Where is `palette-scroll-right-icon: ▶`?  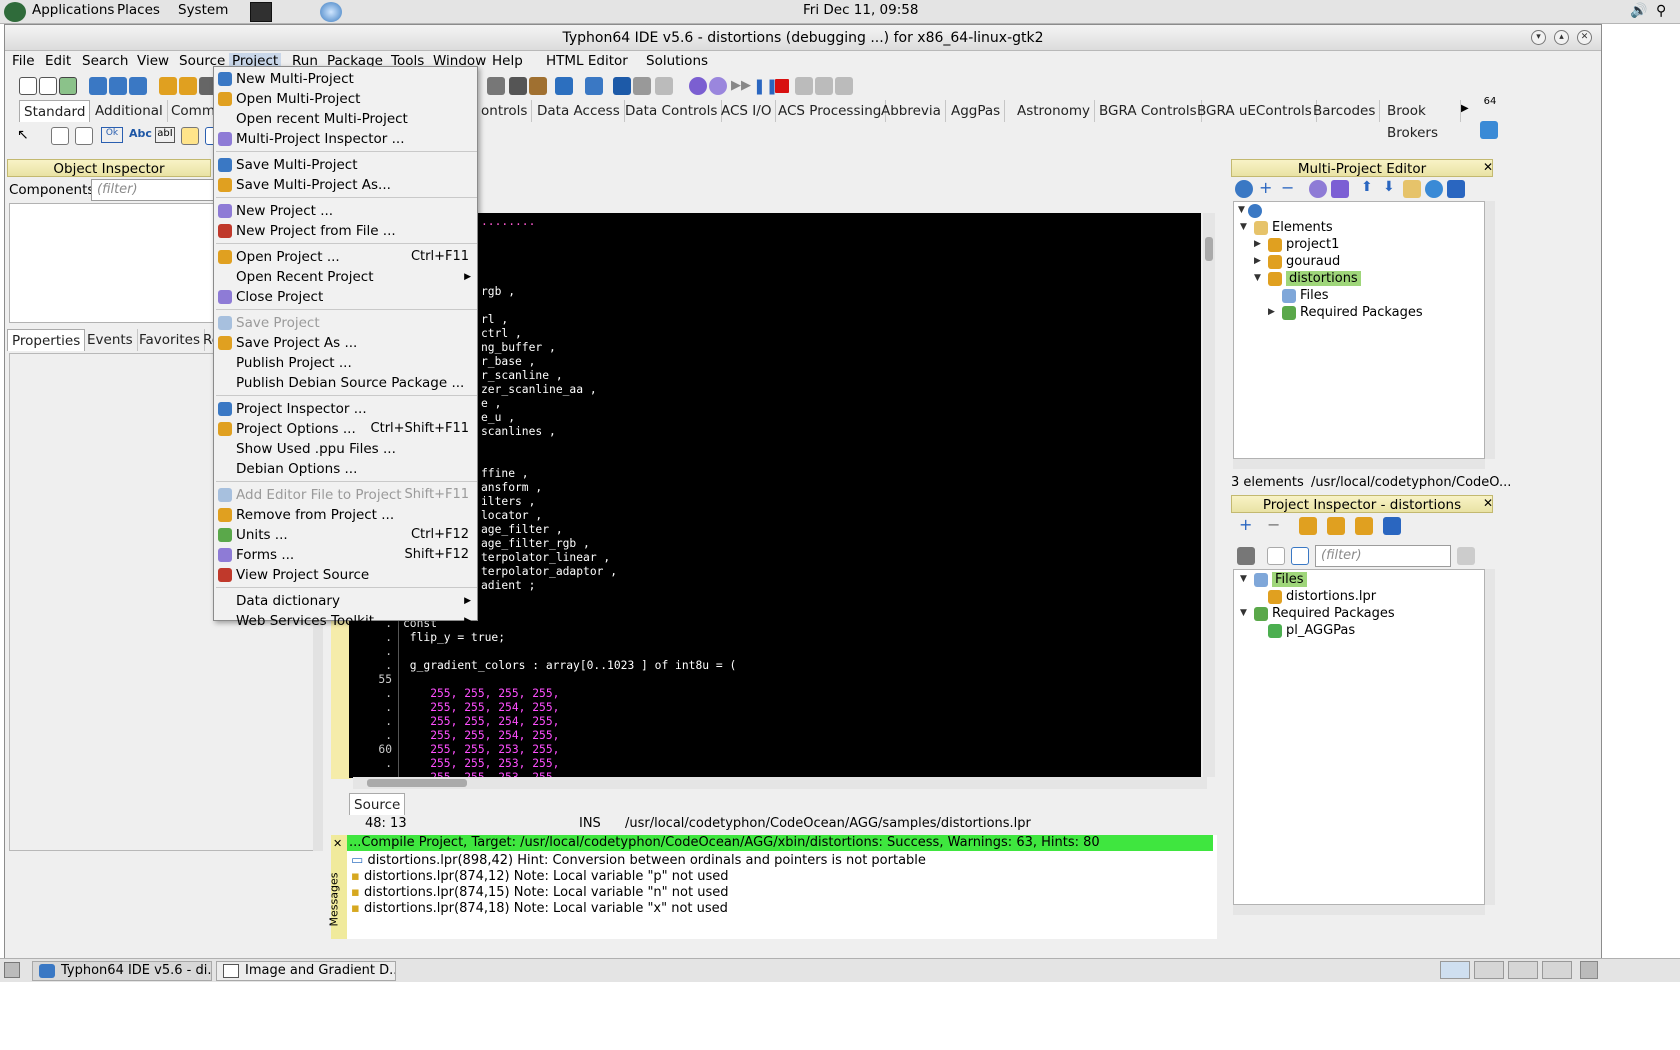
palette-scroll-right-icon: ▶ is located at coordinates (1465, 108).